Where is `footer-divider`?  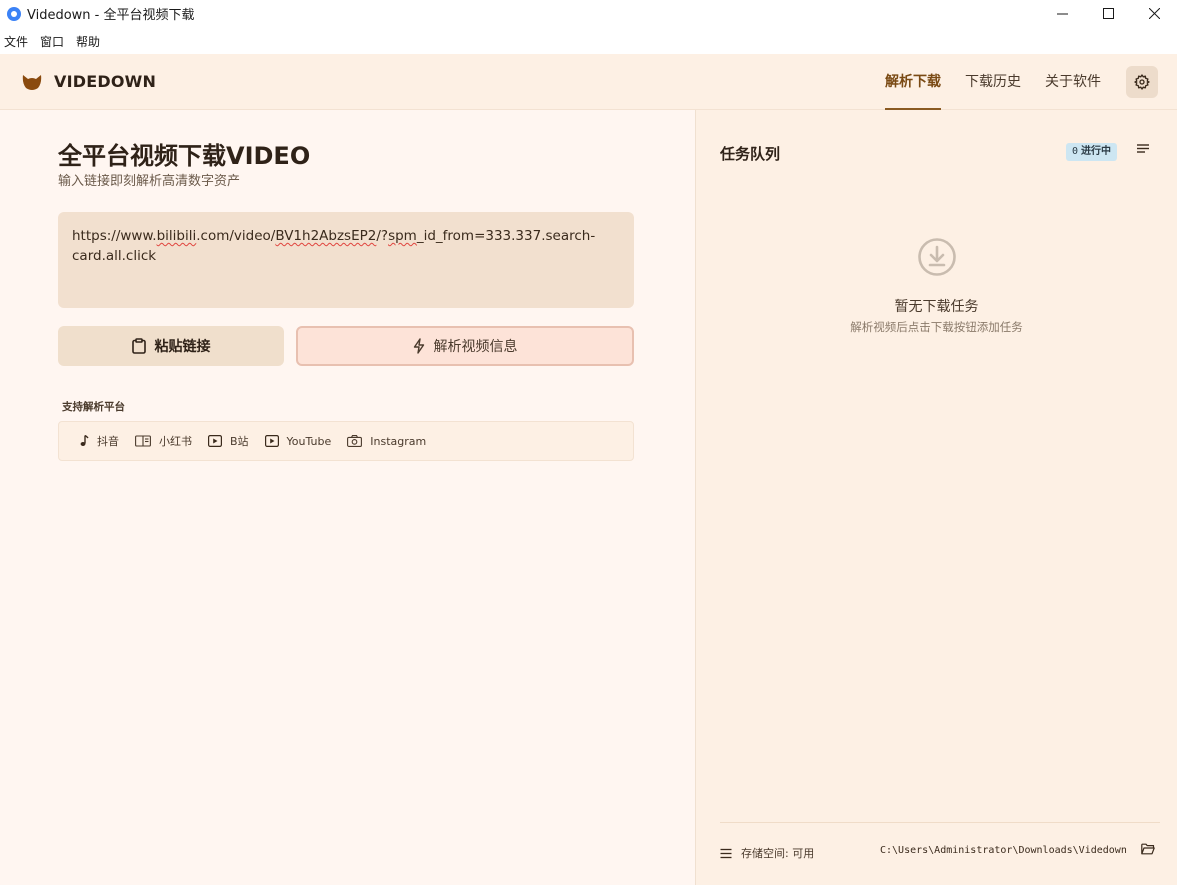 footer-divider is located at coordinates (940, 822).